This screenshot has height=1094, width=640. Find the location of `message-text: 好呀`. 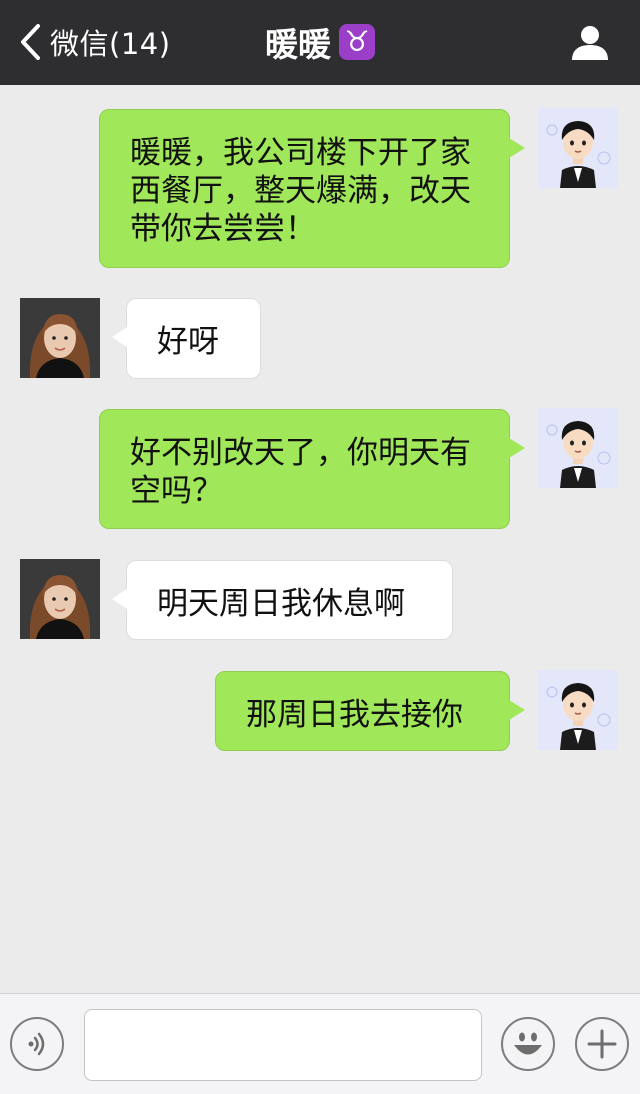

message-text: 好呀 is located at coordinates (188, 342).